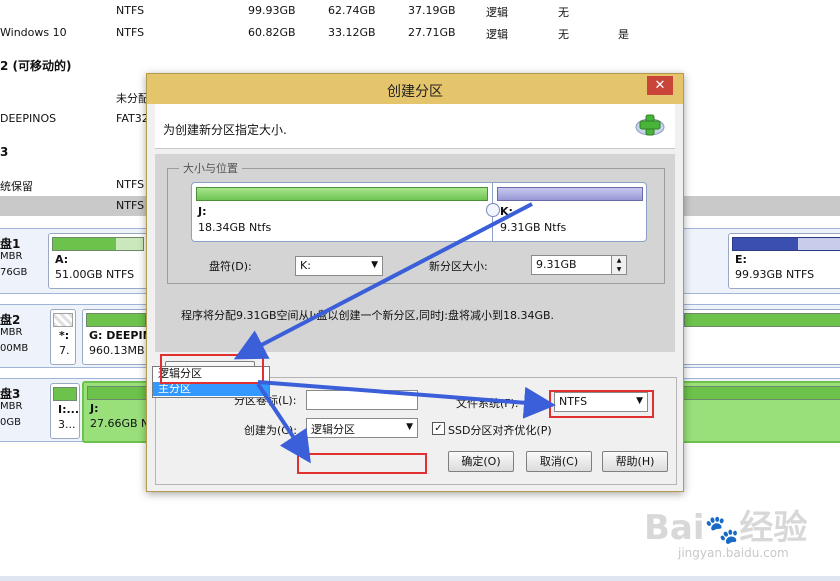  What do you see at coordinates (406, 399) in the screenshot?
I see `arrow-to-filesystem` at bounding box center [406, 399].